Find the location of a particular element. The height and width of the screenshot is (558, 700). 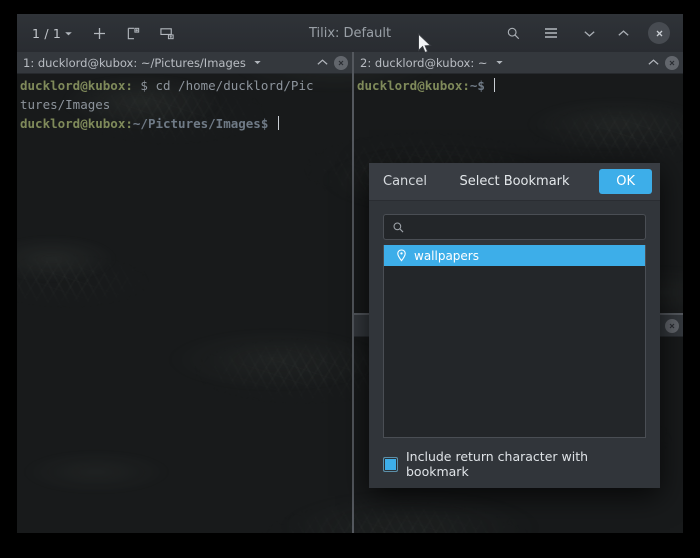

headerbar-left-controls: 1 / 1 is located at coordinates (104, 33).